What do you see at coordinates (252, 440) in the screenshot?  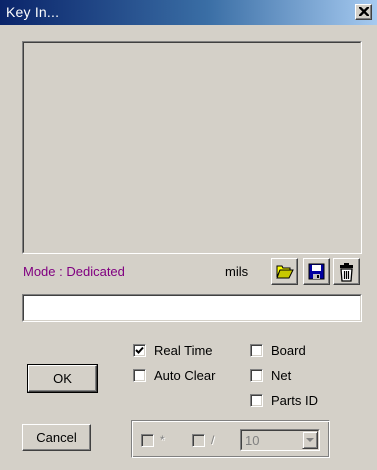 I see `scale-combo-value: 10` at bounding box center [252, 440].